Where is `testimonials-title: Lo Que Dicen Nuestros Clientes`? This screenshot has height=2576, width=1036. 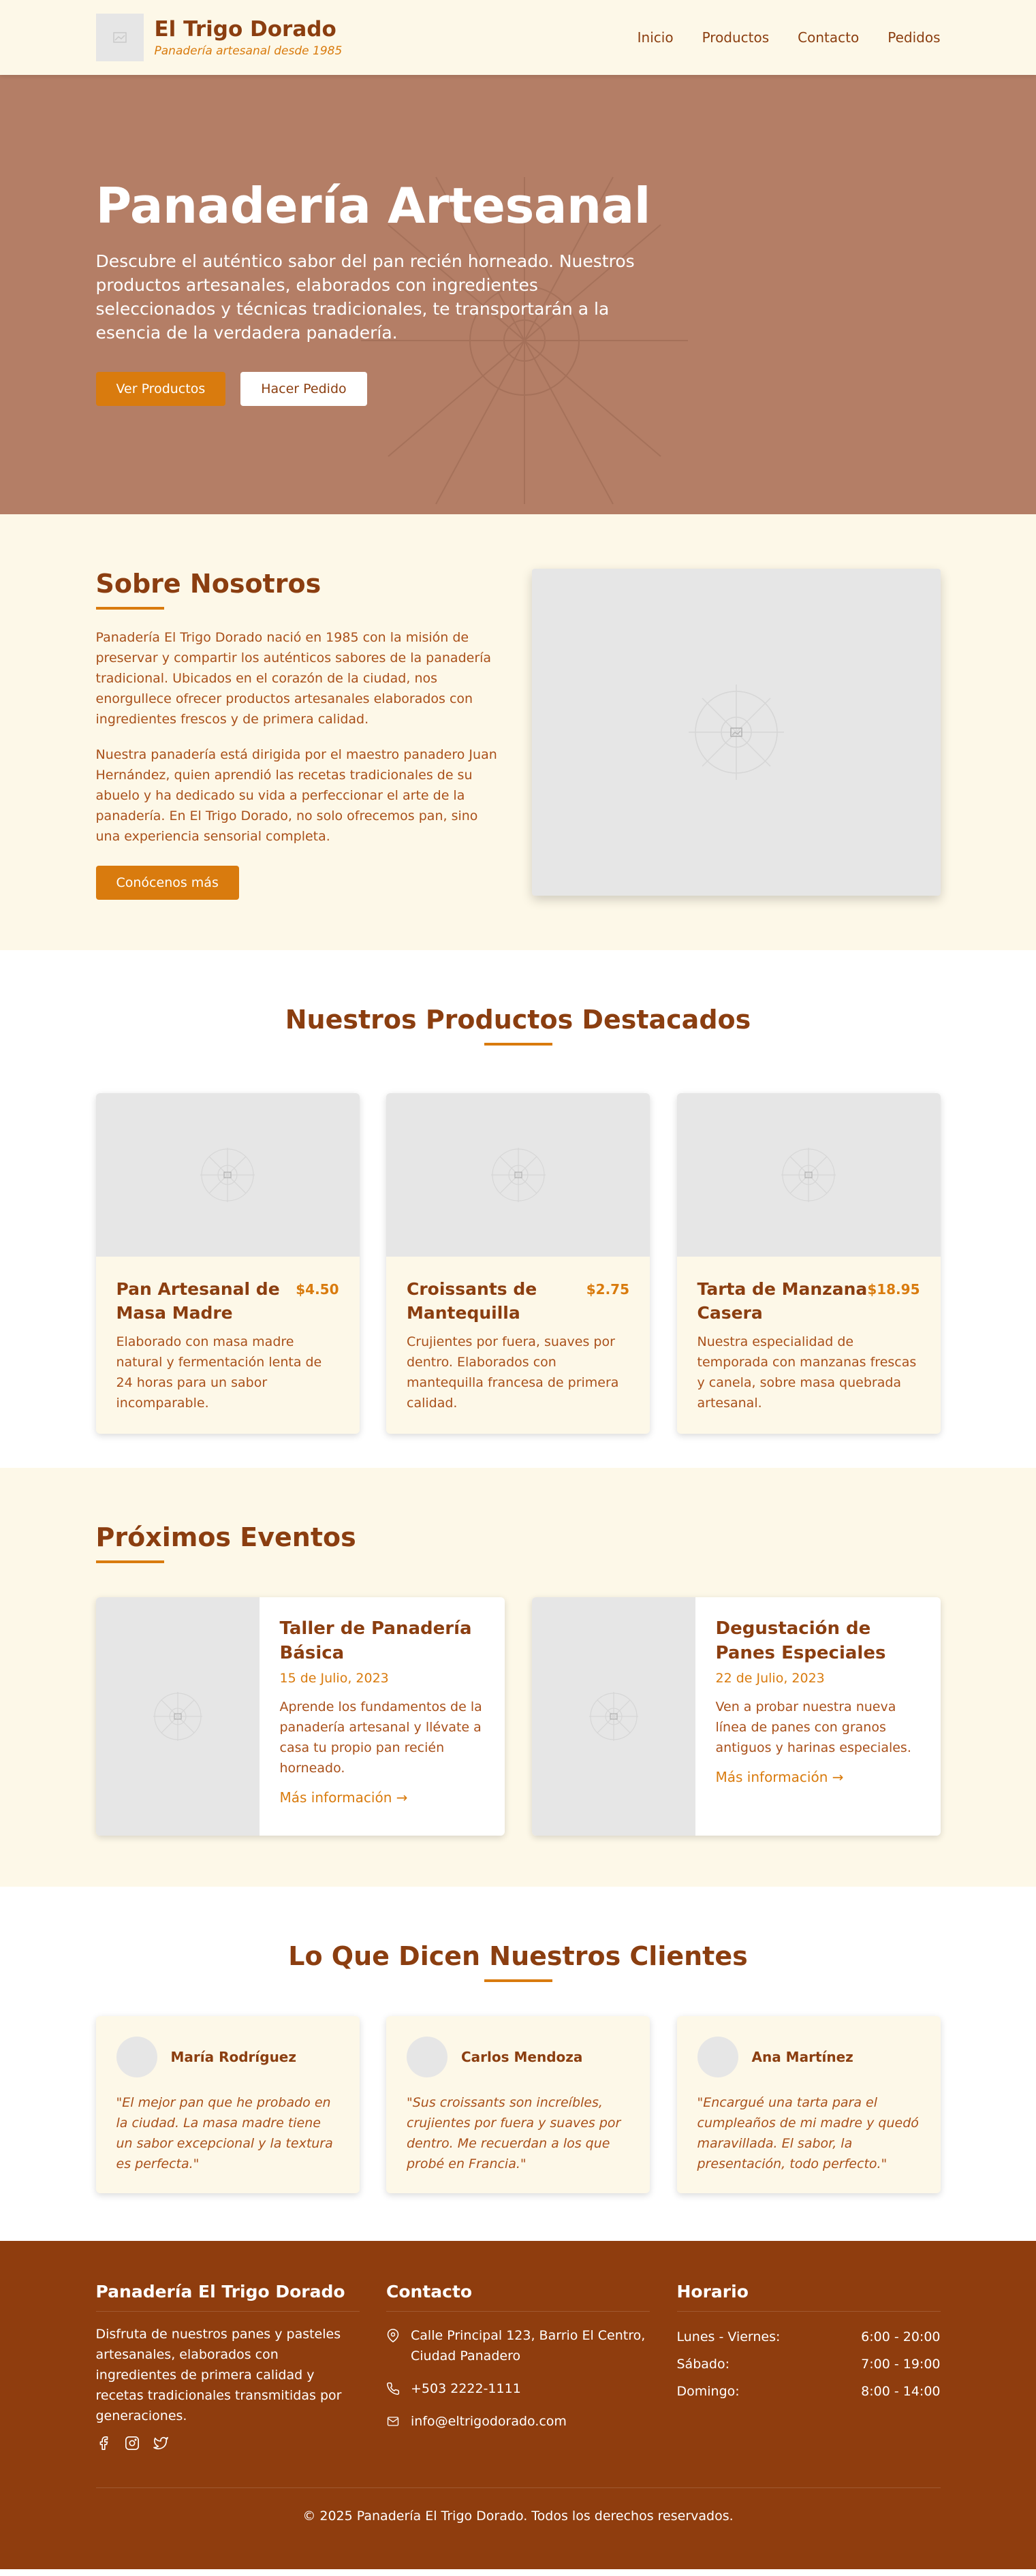
testimonials-title: Lo Que Dicen Nuestros Clientes is located at coordinates (518, 1956).